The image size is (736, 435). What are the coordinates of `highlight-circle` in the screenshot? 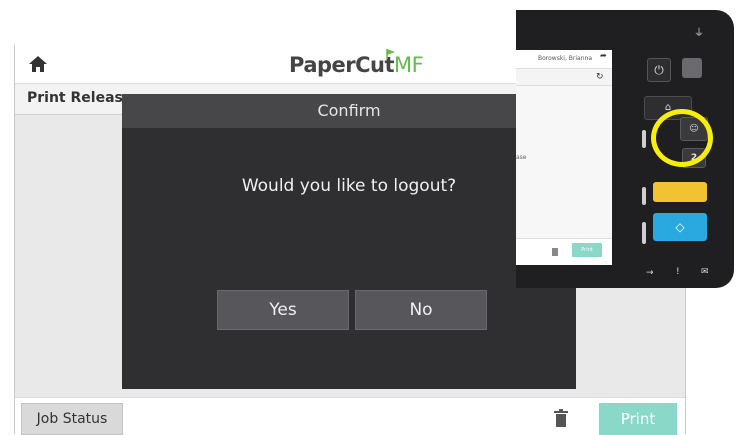 It's located at (682, 138).